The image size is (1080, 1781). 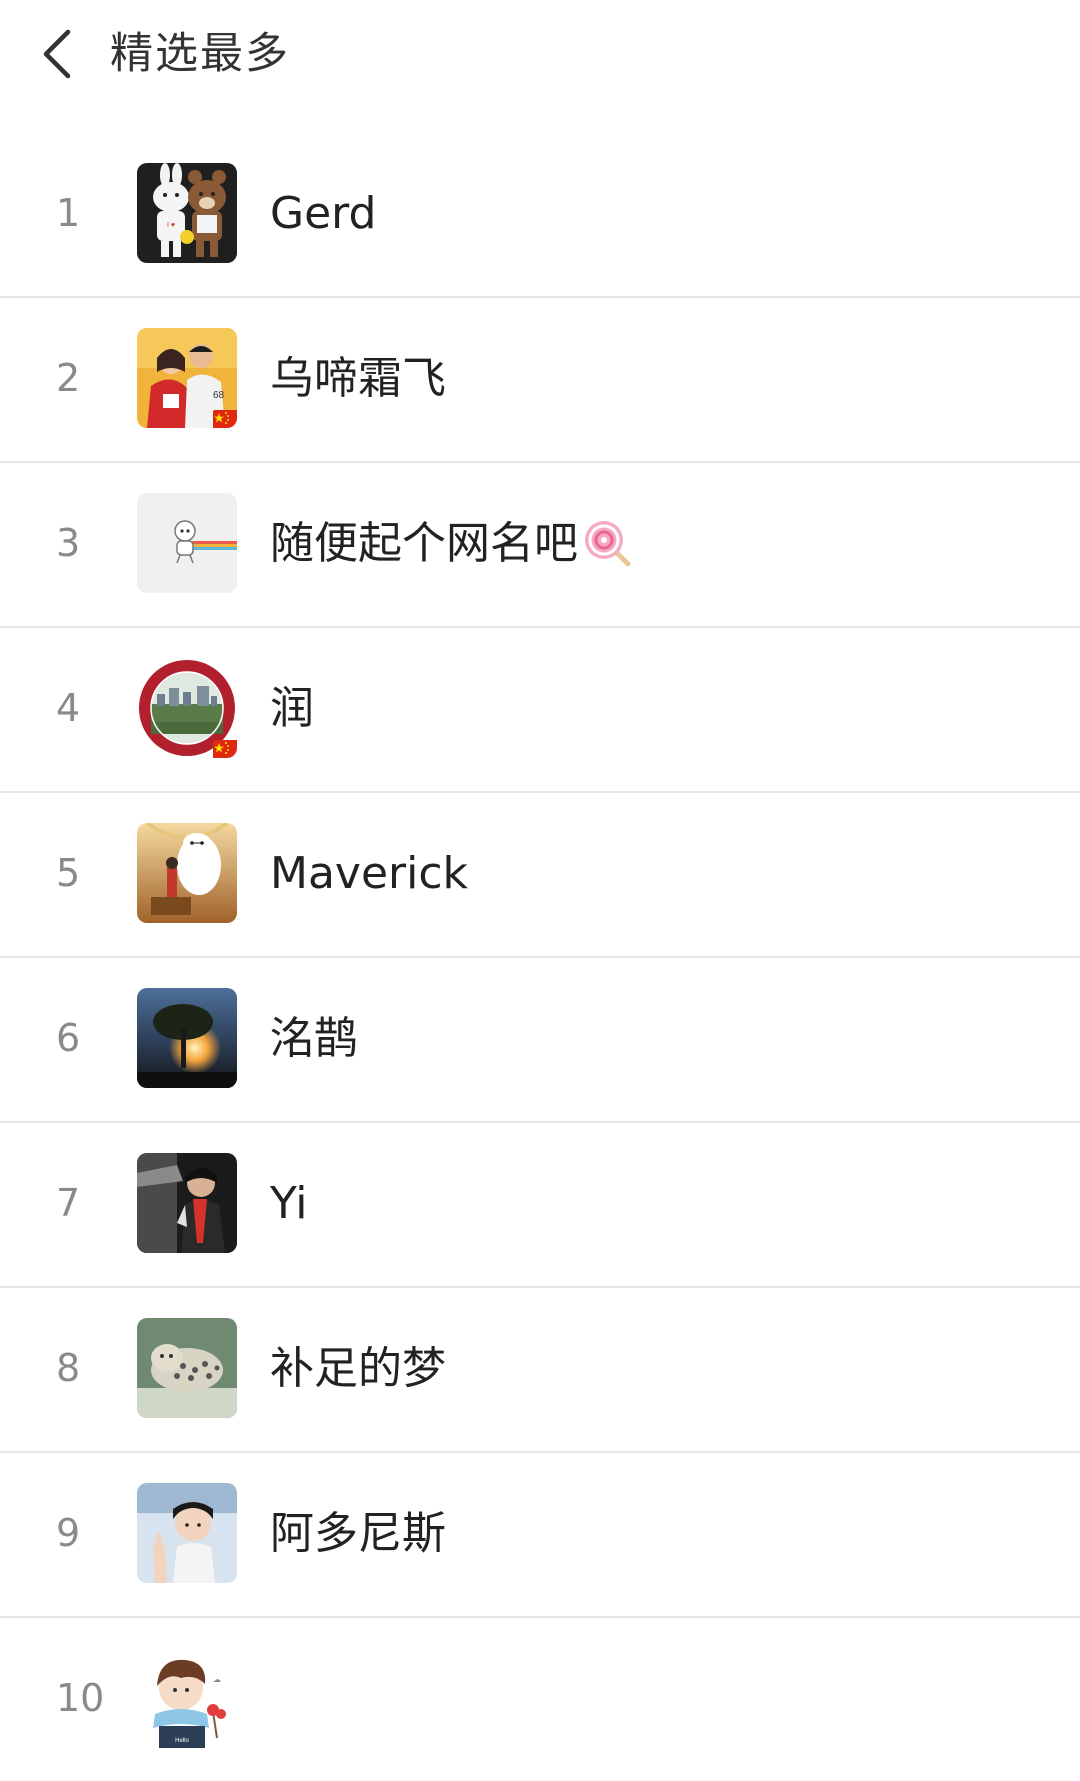 I want to click on list-item: 6 洺鹊, so click(x=540, y=1038).